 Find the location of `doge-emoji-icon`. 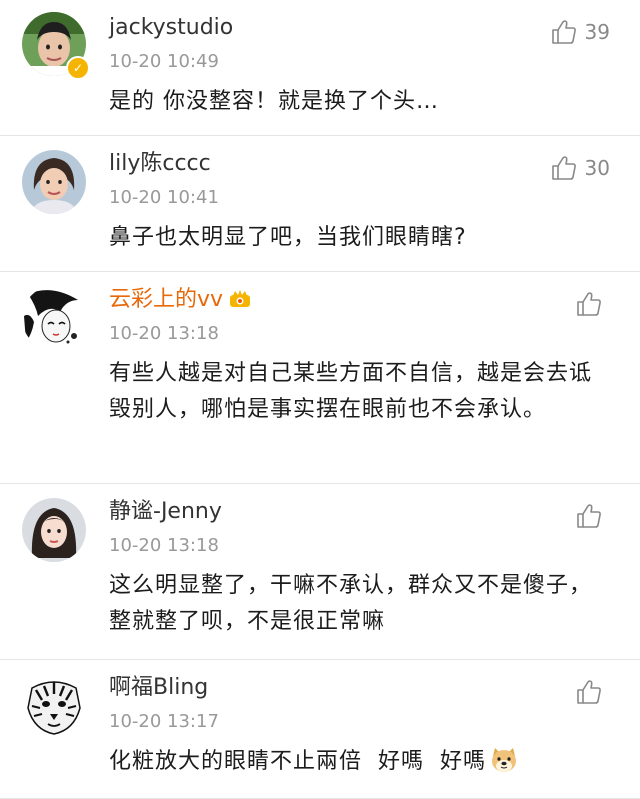

doge-emoji-icon is located at coordinates (503, 760).